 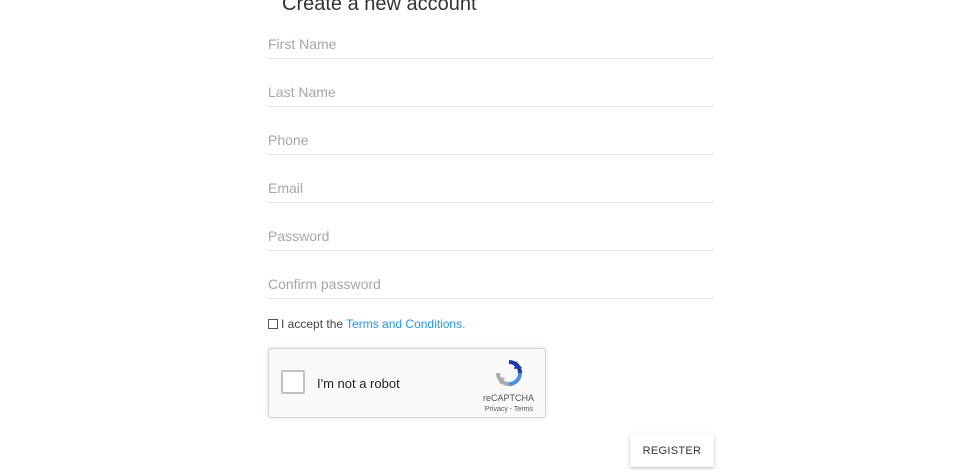 What do you see at coordinates (404, 324) in the screenshot?
I see `terms-link: Terms and Conditions` at bounding box center [404, 324].